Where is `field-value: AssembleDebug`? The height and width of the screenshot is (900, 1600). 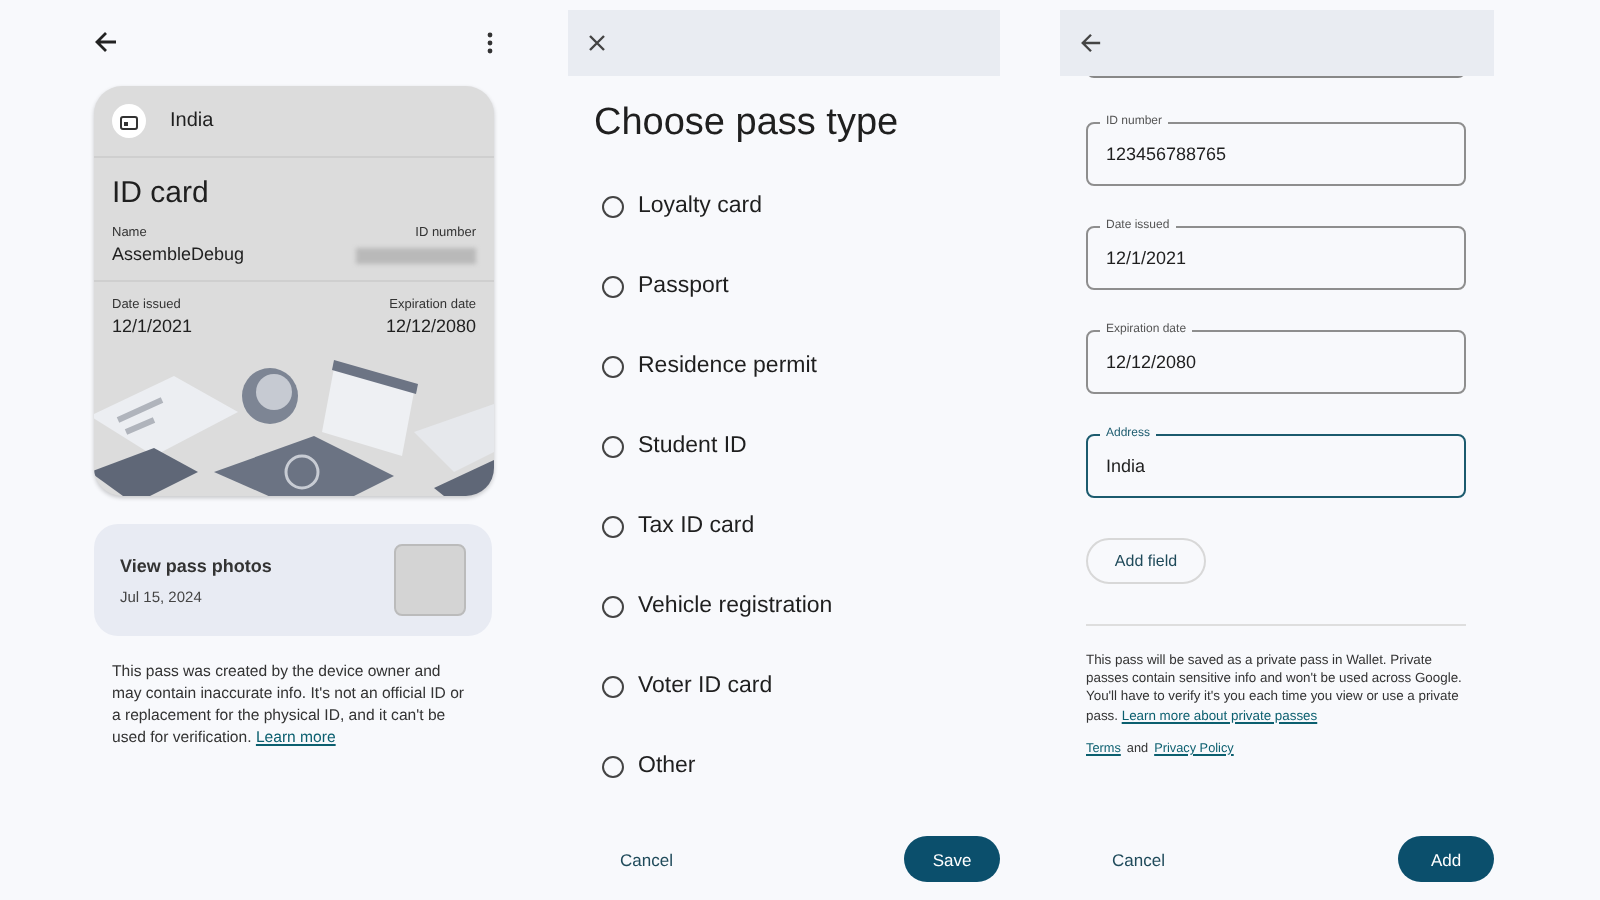
field-value: AssembleDebug is located at coordinates (178, 254).